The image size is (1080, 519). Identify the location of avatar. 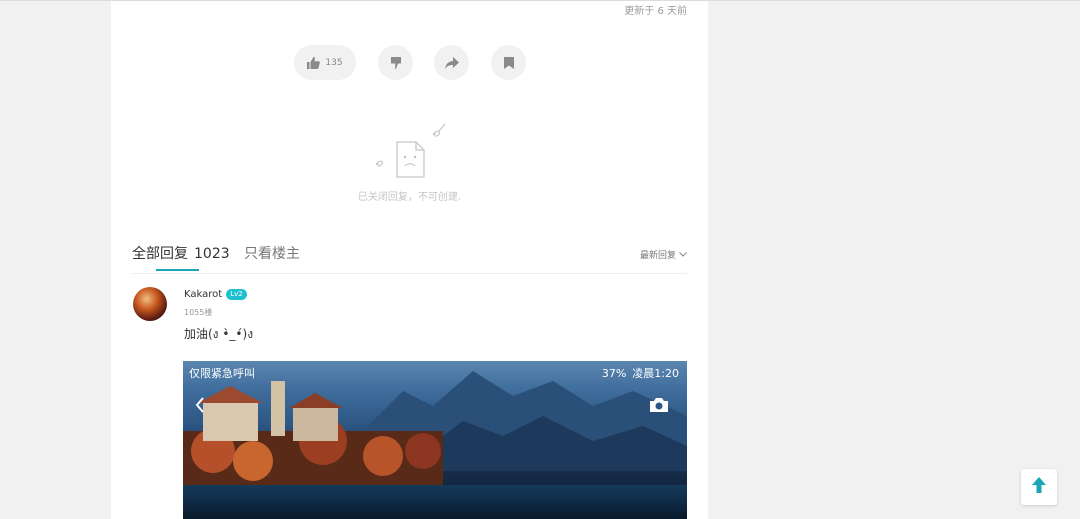
(150, 304).